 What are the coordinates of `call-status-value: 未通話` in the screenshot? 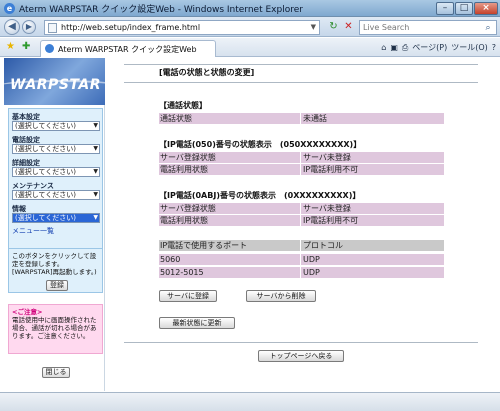 It's located at (315, 118).